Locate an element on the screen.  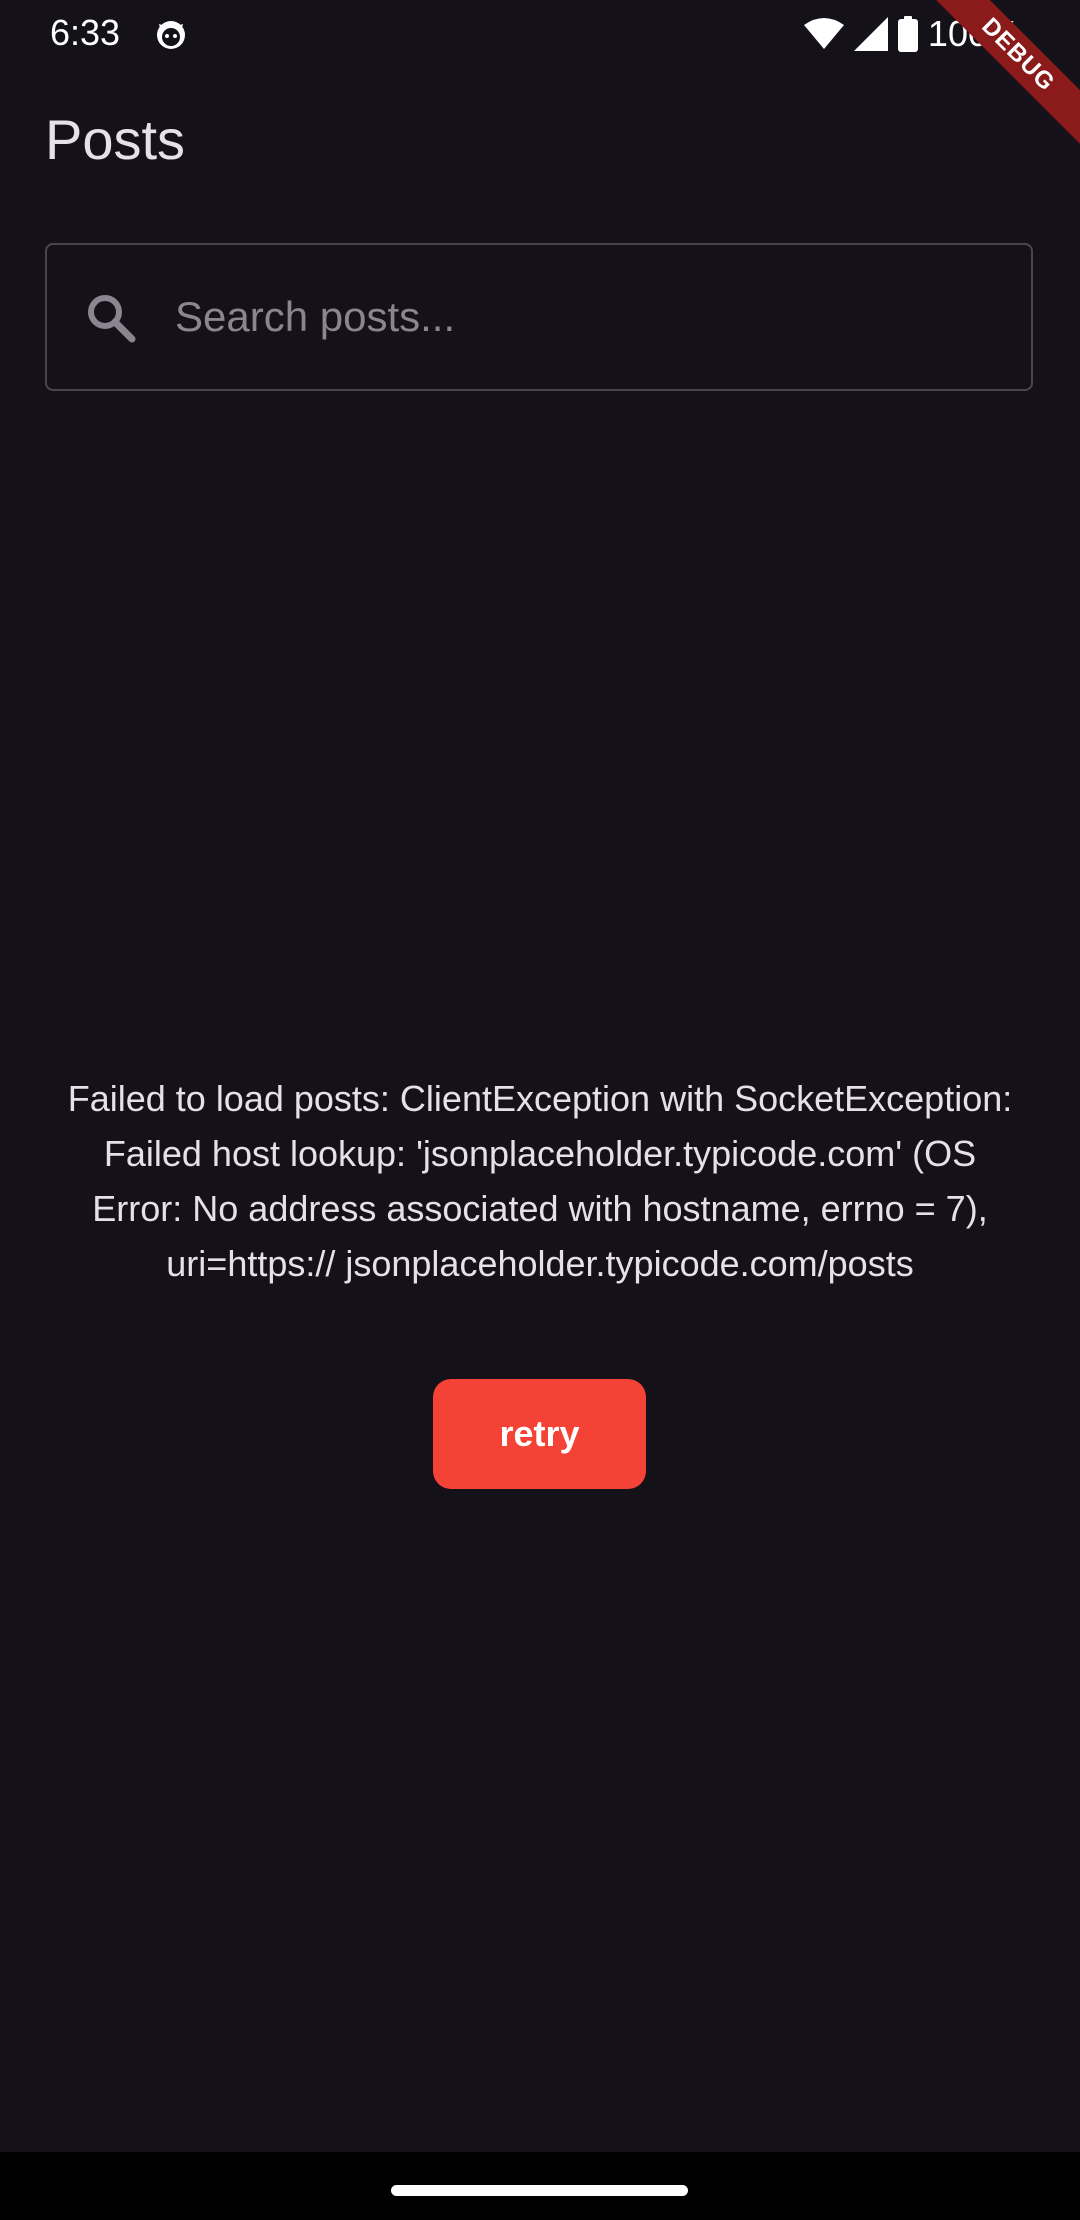
search-field is located at coordinates (539, 317).